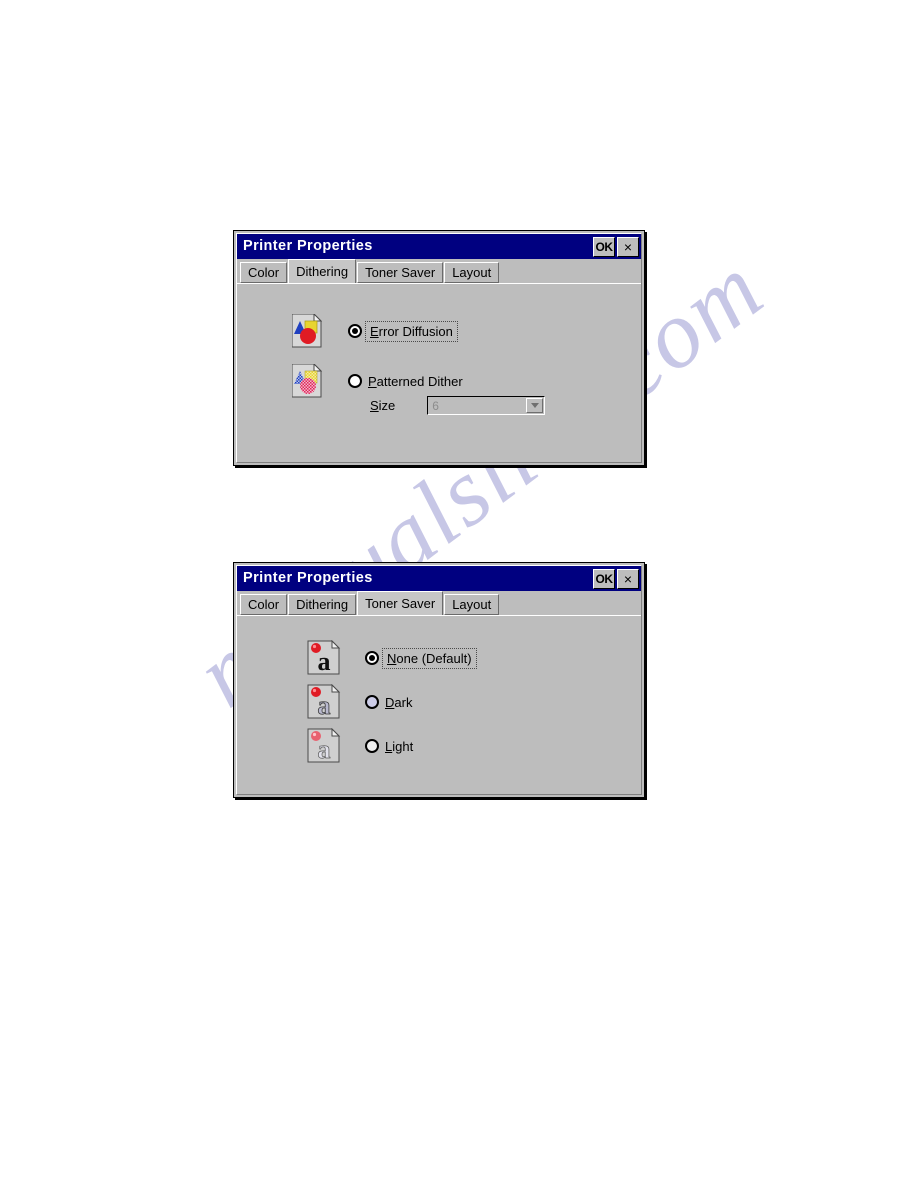 The height and width of the screenshot is (1188, 918). I want to click on radio-group-dark: Dark, so click(388, 702).